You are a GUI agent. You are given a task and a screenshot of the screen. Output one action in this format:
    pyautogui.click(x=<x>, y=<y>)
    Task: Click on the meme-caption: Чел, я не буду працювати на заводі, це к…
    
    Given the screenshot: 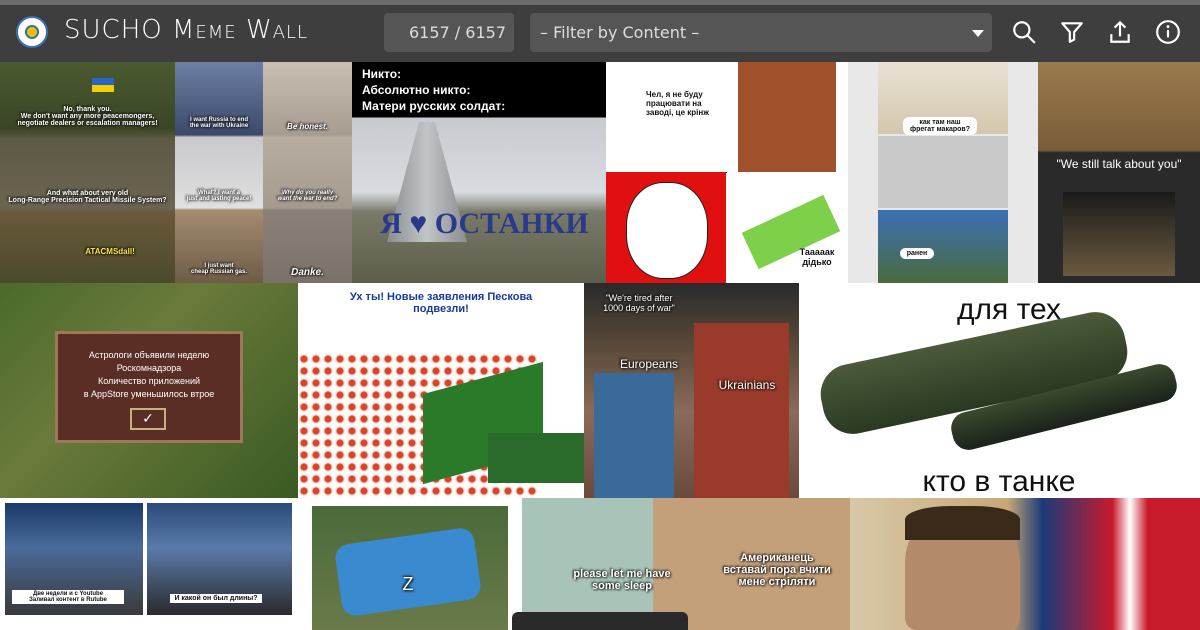 What is the action you would take?
    pyautogui.click(x=677, y=103)
    